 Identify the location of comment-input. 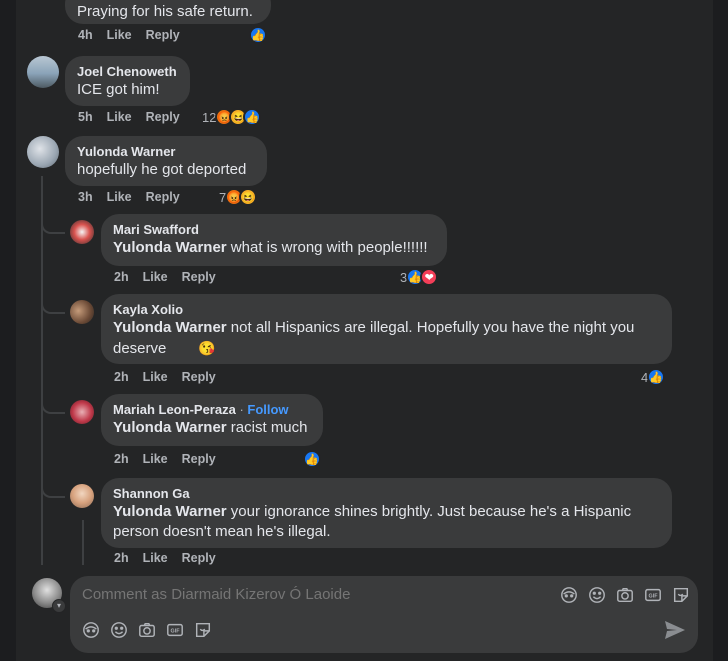
(312, 594).